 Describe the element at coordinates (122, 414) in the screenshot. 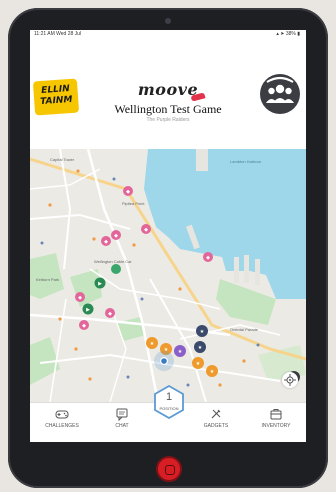

I see `chat-icon` at that location.